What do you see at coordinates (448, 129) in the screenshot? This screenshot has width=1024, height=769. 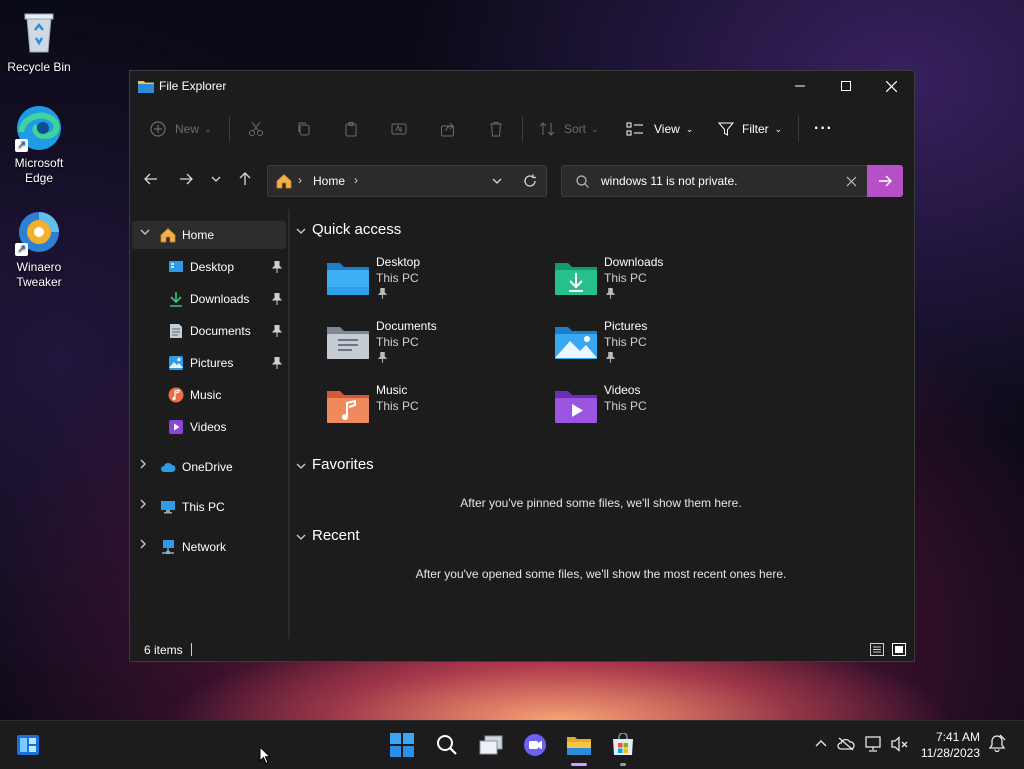 I see `share-button` at bounding box center [448, 129].